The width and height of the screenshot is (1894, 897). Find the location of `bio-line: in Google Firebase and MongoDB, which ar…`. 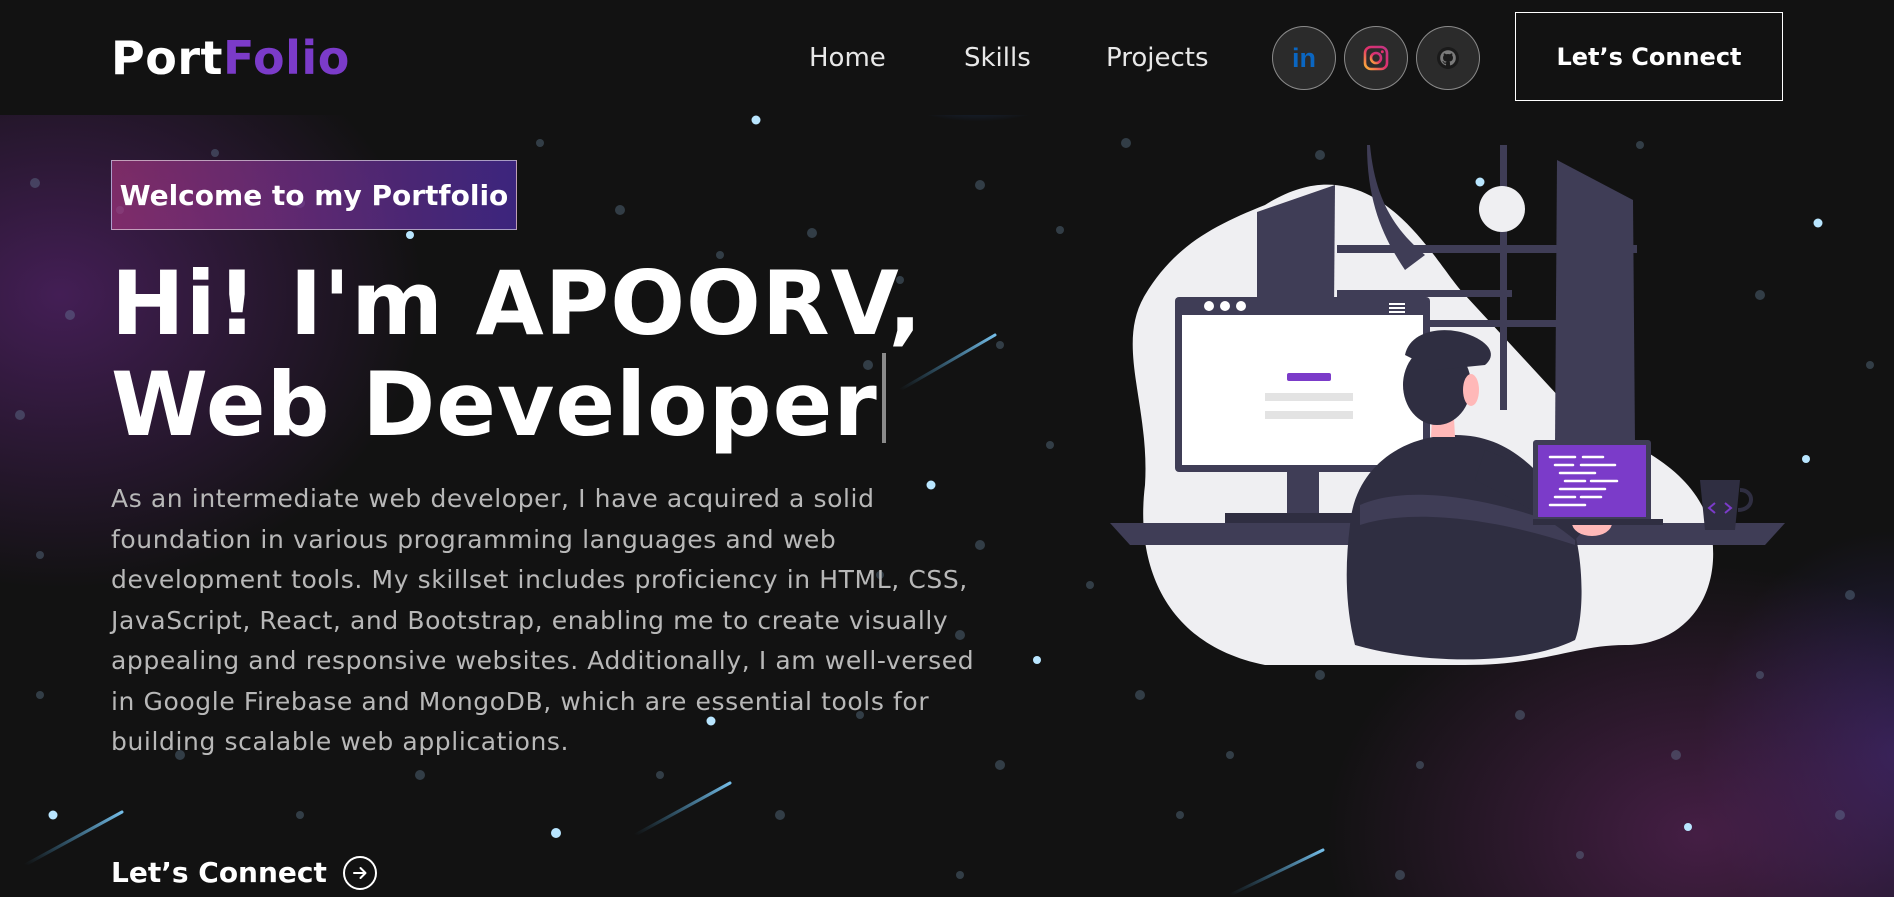

bio-line: in Google Firebase and MongoDB, which ar… is located at coordinates (520, 701).